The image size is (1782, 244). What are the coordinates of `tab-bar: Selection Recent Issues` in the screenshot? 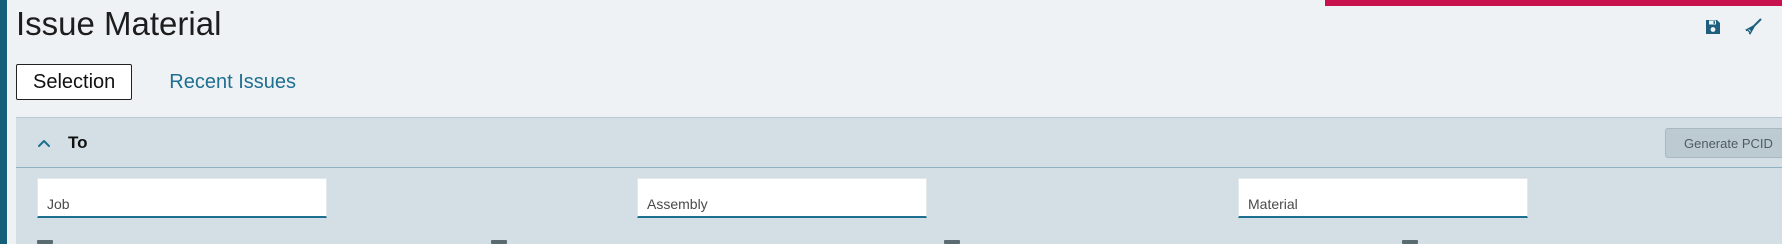 It's located at (156, 82).